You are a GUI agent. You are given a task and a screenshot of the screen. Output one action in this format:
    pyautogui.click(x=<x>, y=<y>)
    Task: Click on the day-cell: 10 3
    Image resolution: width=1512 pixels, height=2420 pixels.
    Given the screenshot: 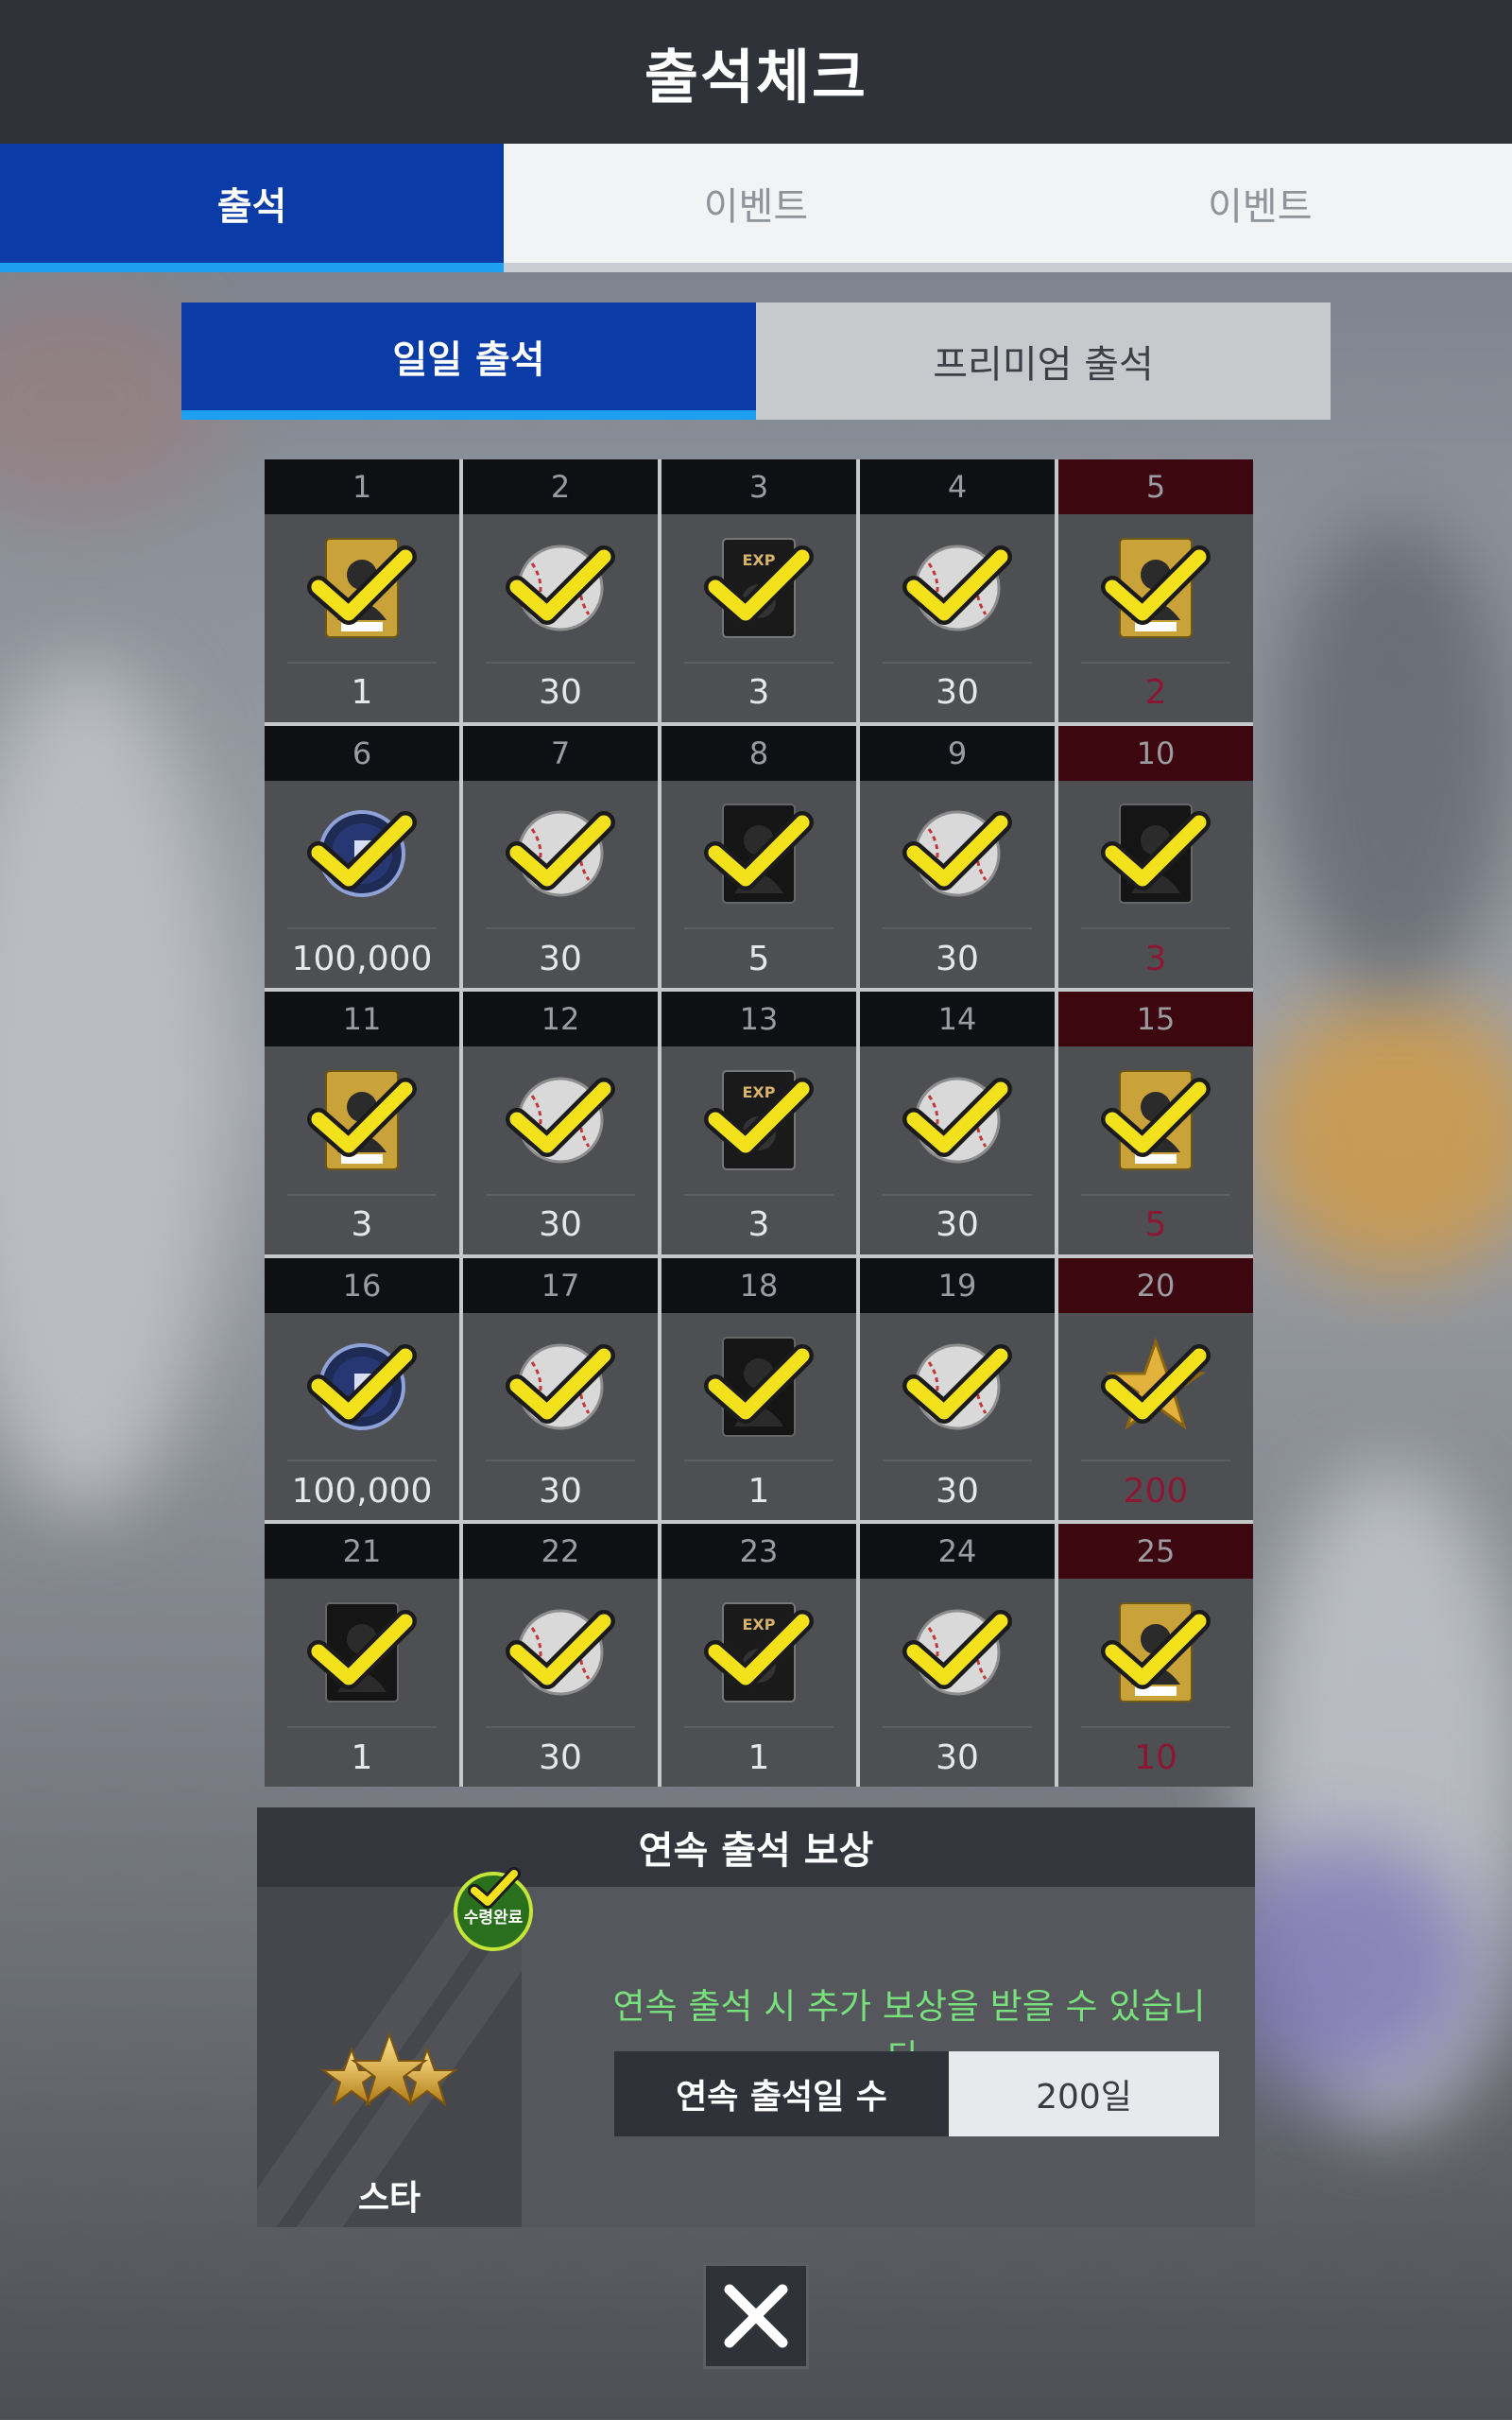 What is the action you would take?
    pyautogui.click(x=1155, y=857)
    